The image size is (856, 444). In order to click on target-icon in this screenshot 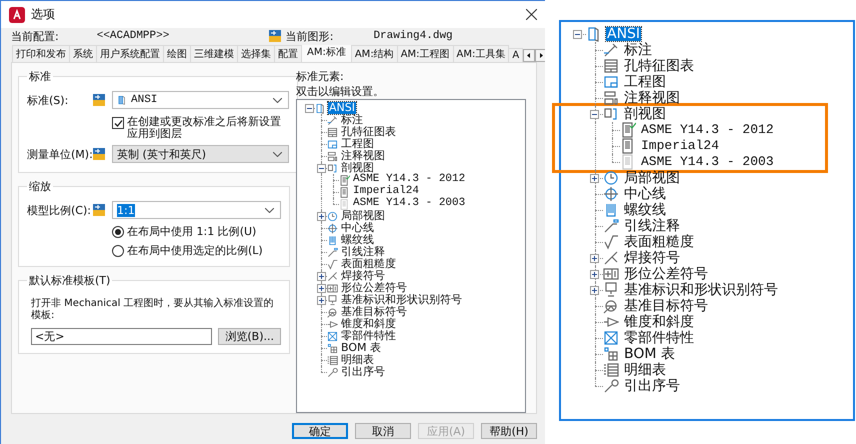, I will do `click(611, 306)`.